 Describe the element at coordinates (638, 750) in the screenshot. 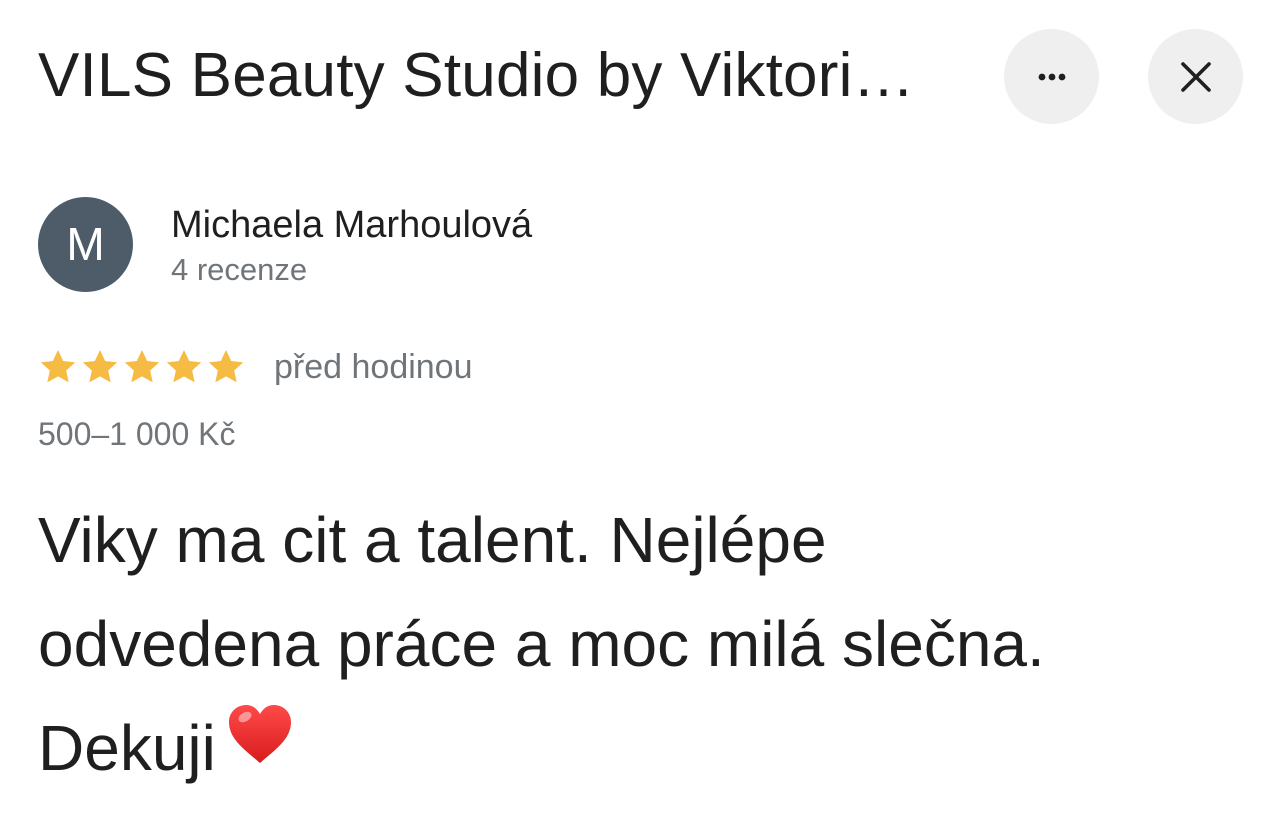

I see `review-text-line: Dekuji` at that location.